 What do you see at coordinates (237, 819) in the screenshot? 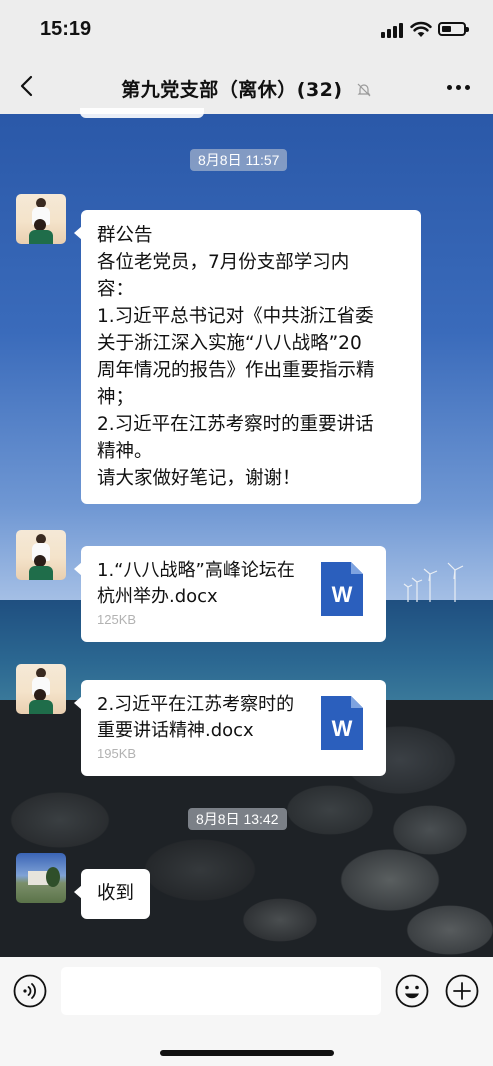
I see `timestamp: 8月8日 13:42` at bounding box center [237, 819].